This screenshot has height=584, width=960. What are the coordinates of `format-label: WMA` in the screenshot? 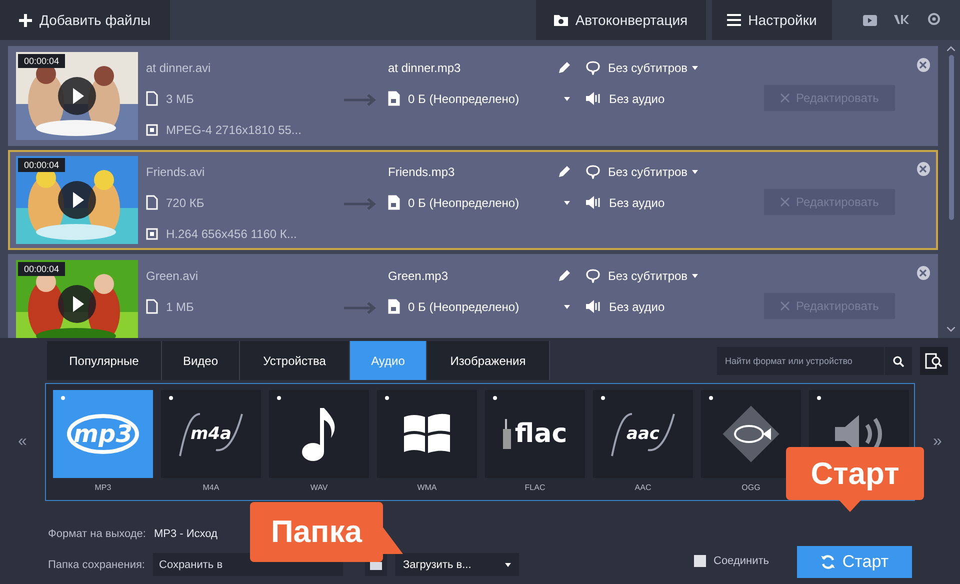 It's located at (427, 487).